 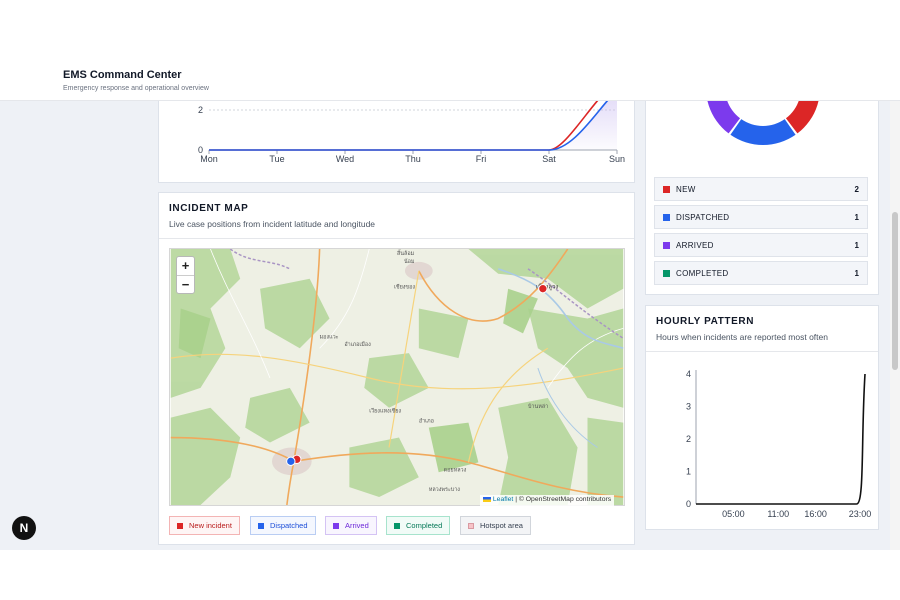 I want to click on status-label: DISPATCHED, so click(x=703, y=217).